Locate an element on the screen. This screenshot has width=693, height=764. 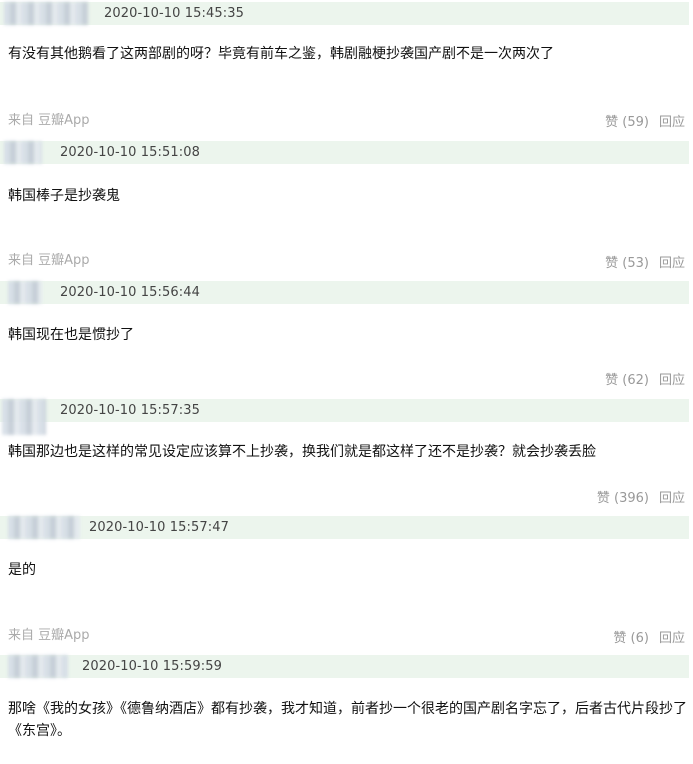
comment-timestamp: 2020-10-10 15:57:47 is located at coordinates (159, 527).